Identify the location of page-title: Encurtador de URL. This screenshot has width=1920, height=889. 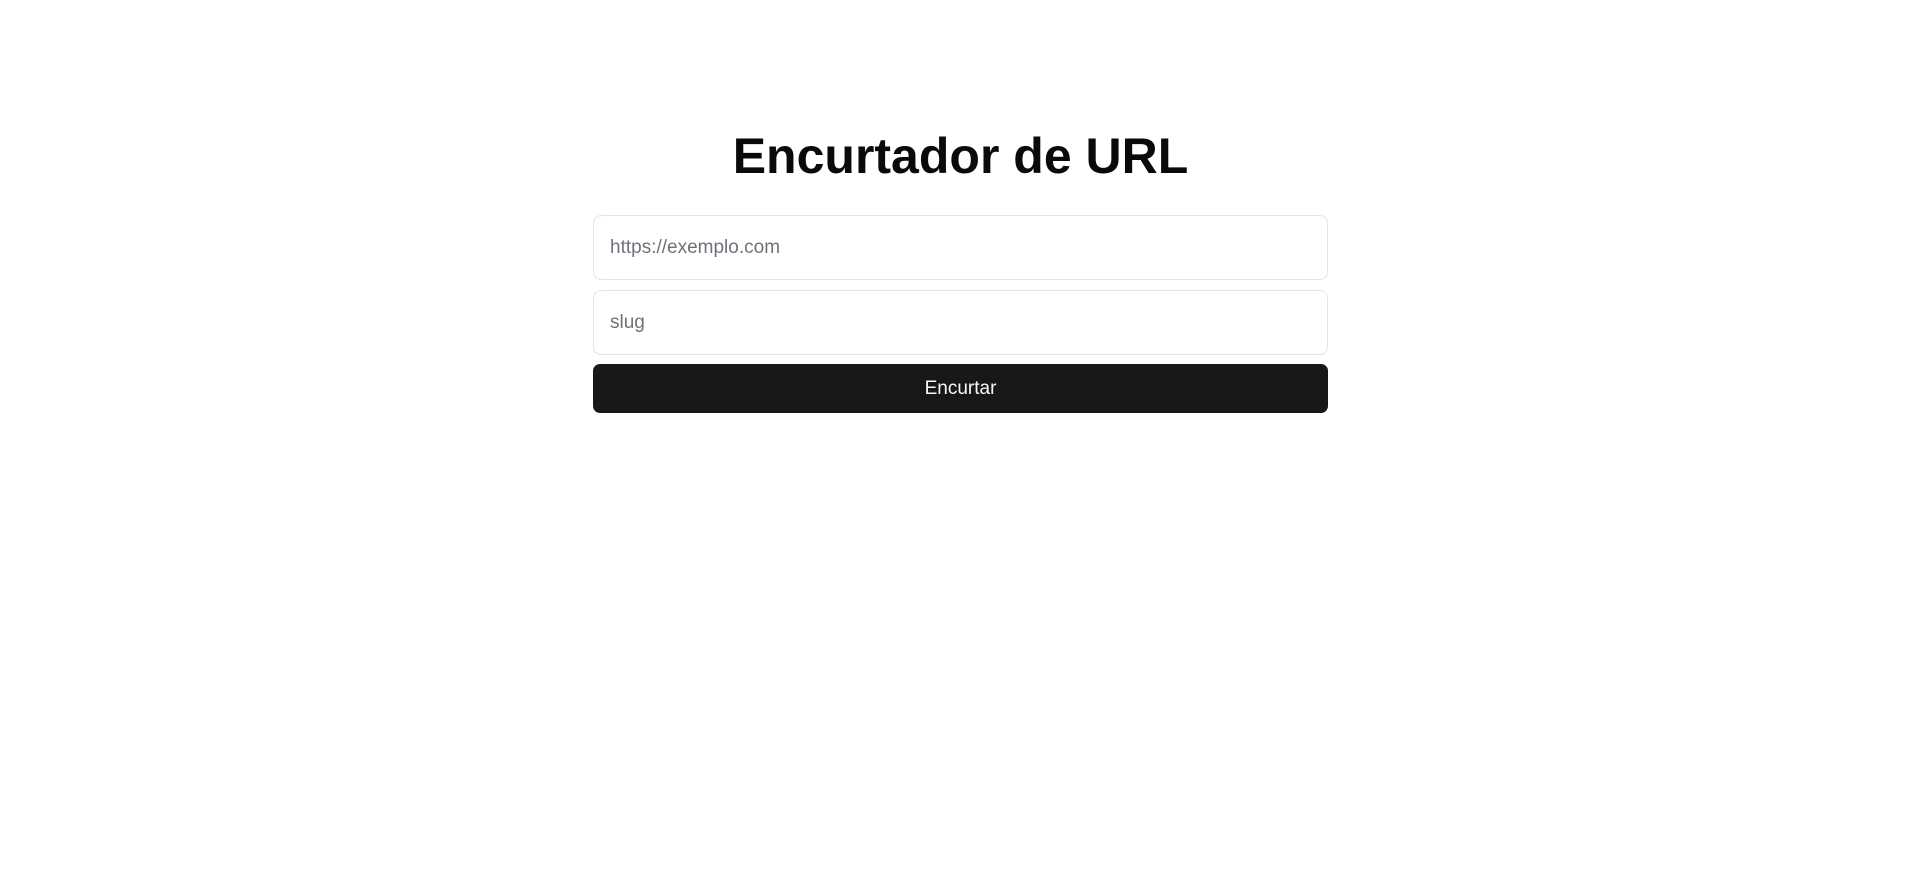
(960, 156).